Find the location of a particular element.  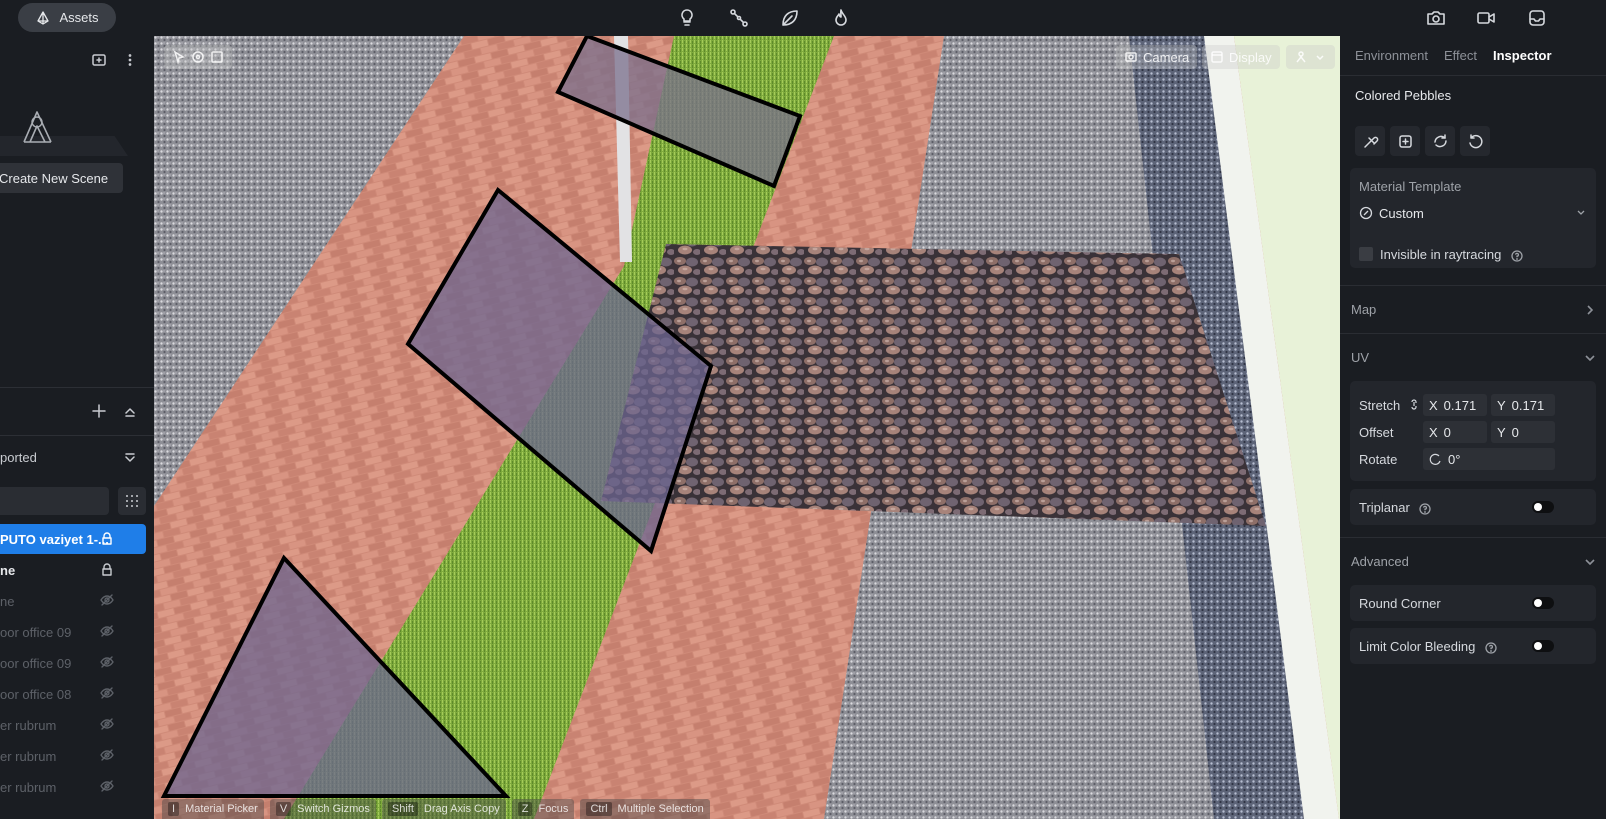

lightbulb-icon is located at coordinates (687, 18).